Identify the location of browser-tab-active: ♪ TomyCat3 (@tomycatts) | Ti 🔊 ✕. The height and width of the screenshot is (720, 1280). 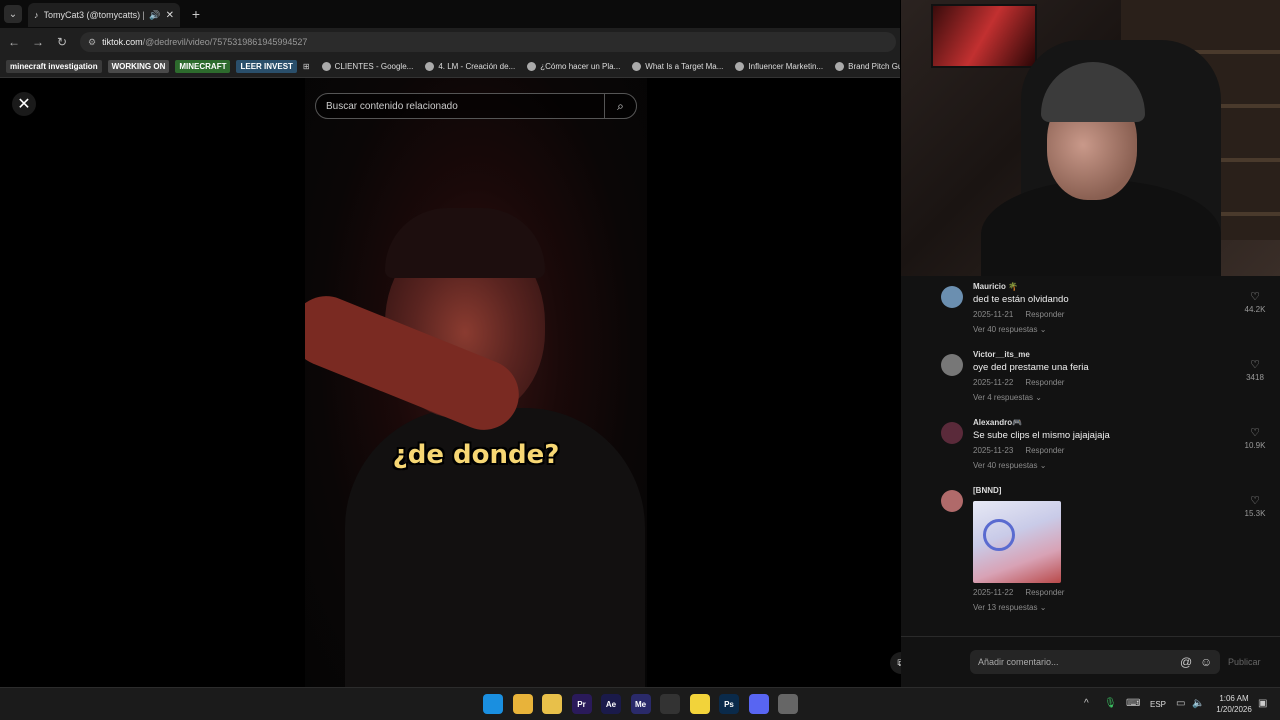
(104, 15).